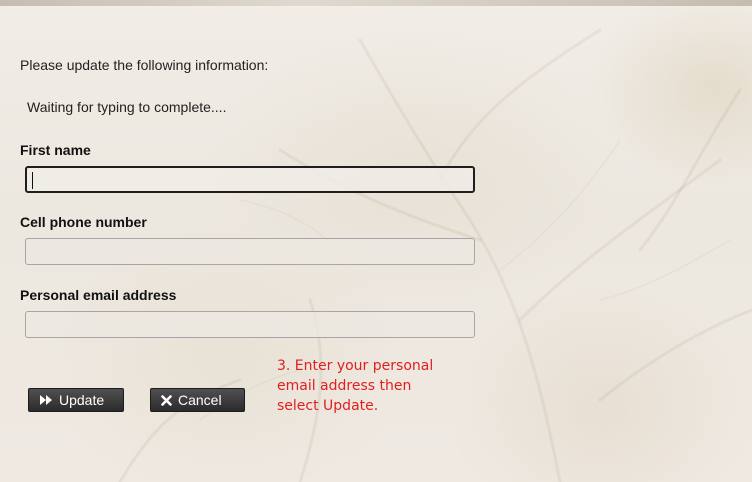 The width and height of the screenshot is (752, 482). I want to click on annotation-line: 3. Enter your personal, so click(355, 366).